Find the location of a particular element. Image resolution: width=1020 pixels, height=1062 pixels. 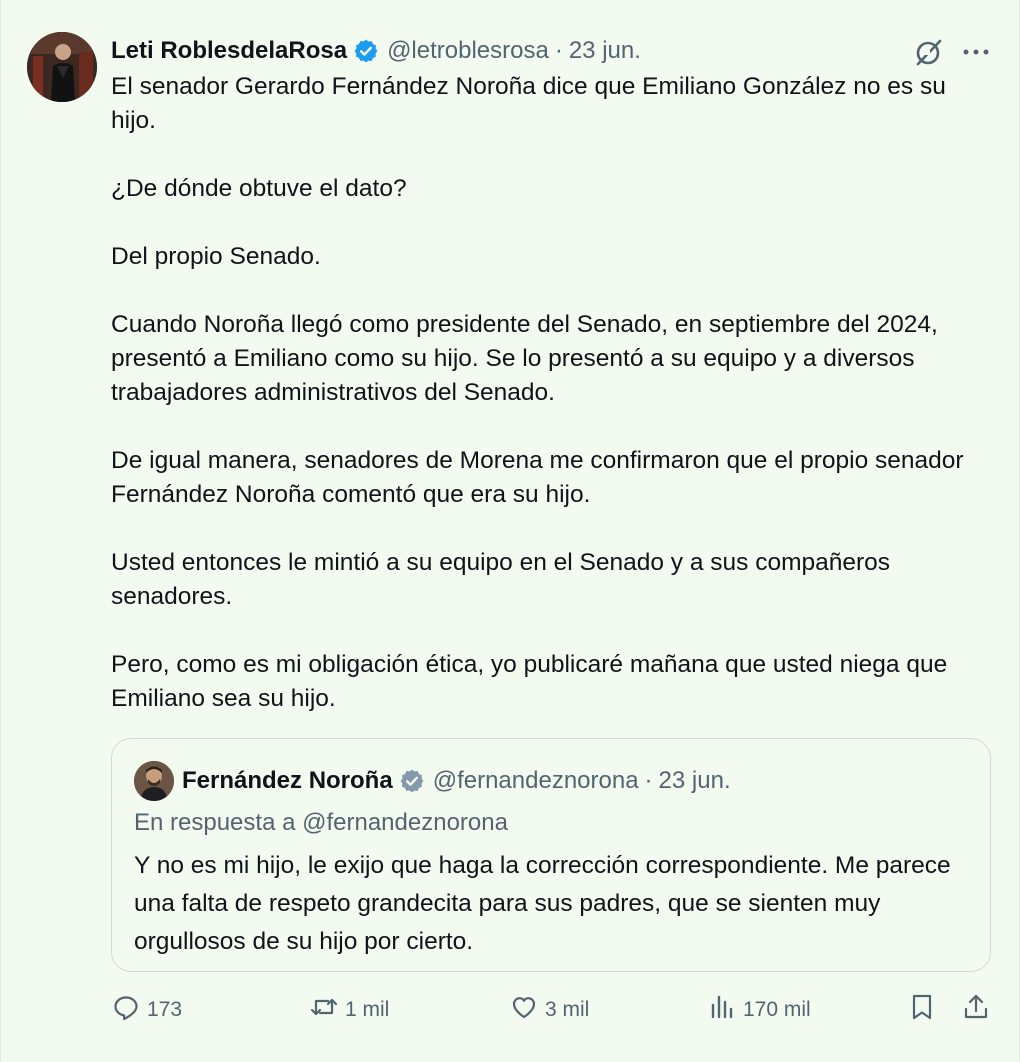

like-button: 3 mil is located at coordinates (549, 1010).